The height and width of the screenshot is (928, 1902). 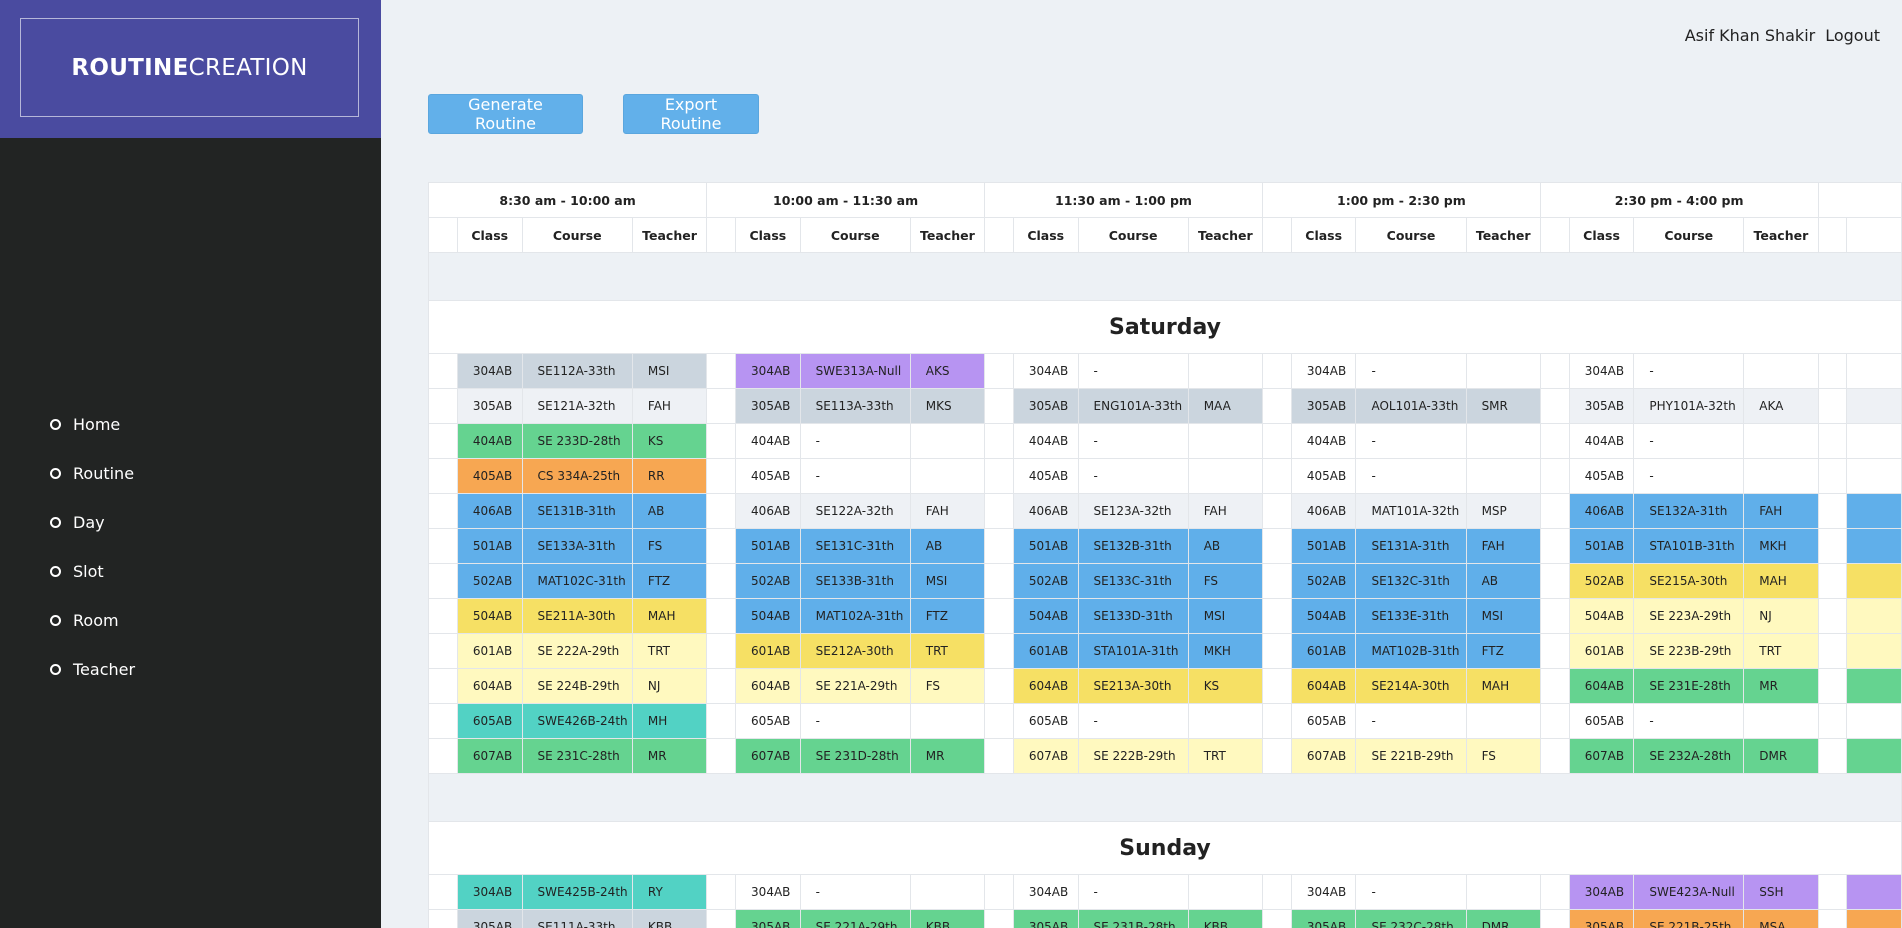 What do you see at coordinates (1689, 406) in the screenshot?
I see `course-cell: PHY101A-32th` at bounding box center [1689, 406].